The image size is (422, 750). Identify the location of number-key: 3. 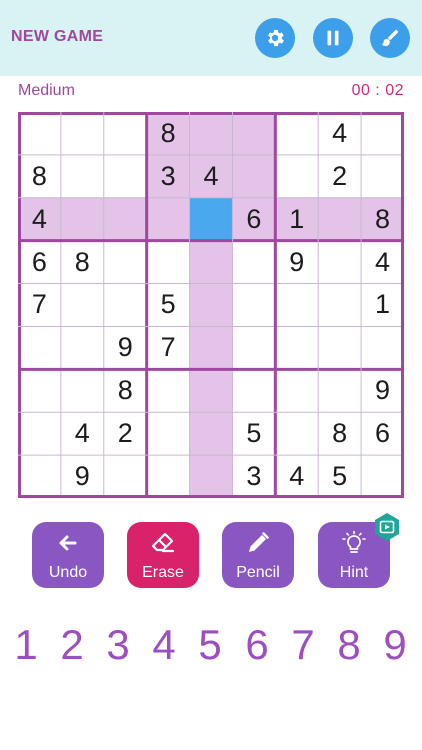
(118, 645).